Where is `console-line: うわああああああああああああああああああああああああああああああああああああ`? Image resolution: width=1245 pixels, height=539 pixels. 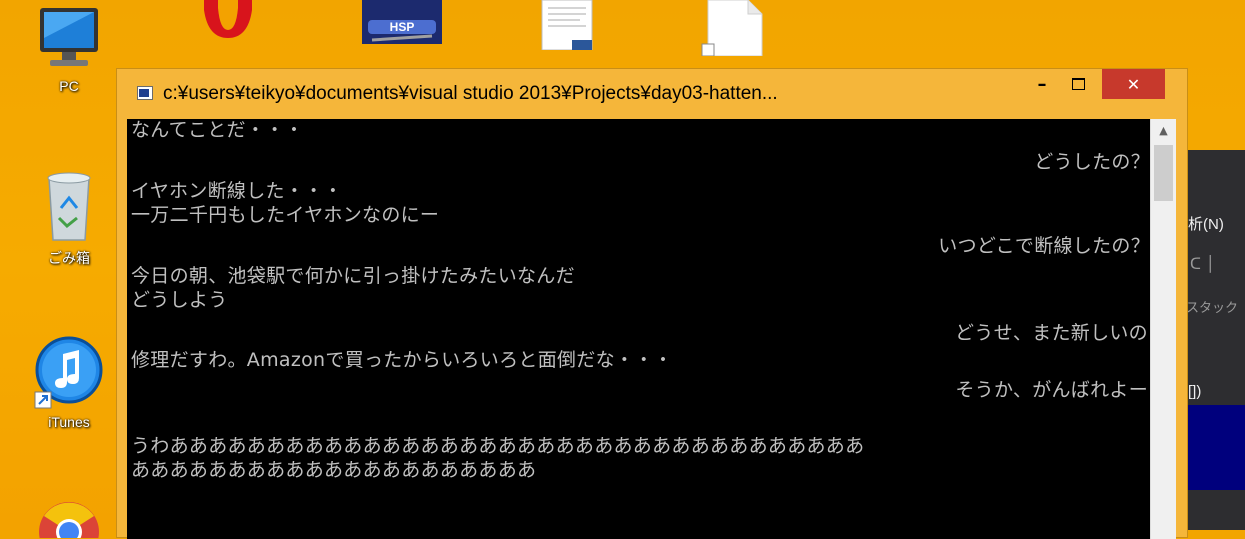
console-line: うわああああああああああああああああああああああああああああああああああああ is located at coordinates (498, 446).